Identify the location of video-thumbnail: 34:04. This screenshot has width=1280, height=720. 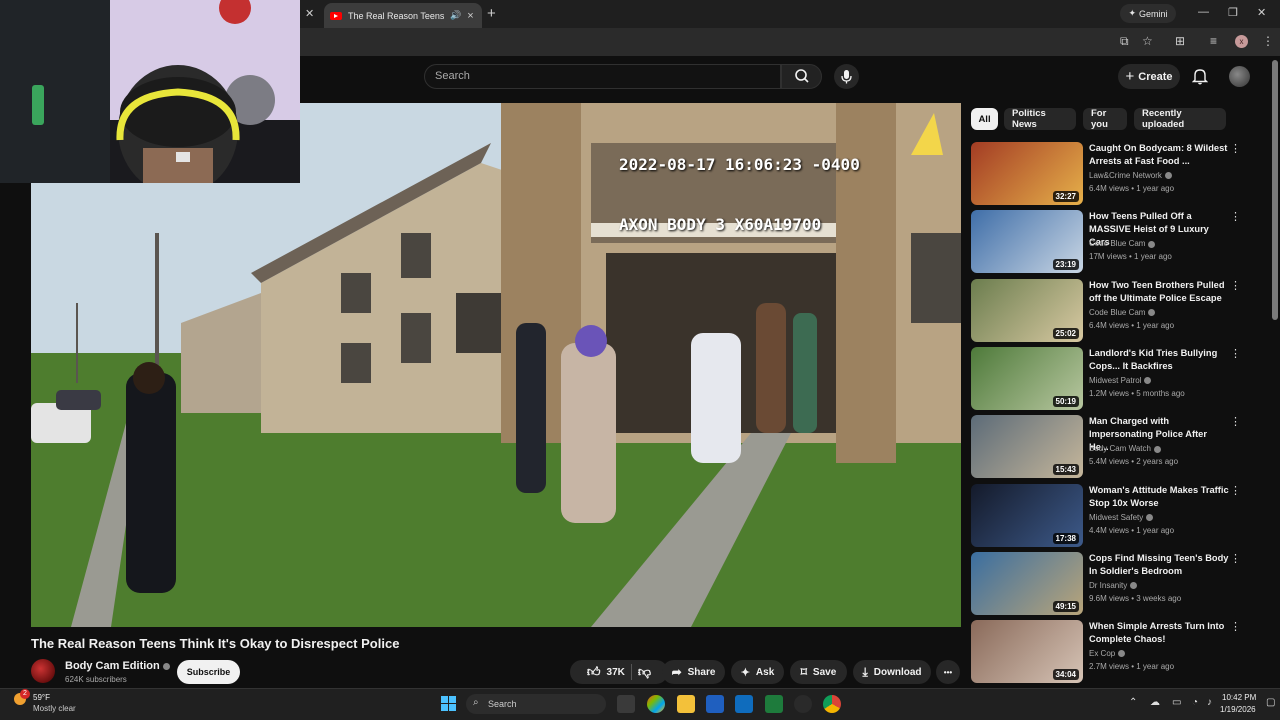
(1027, 652).